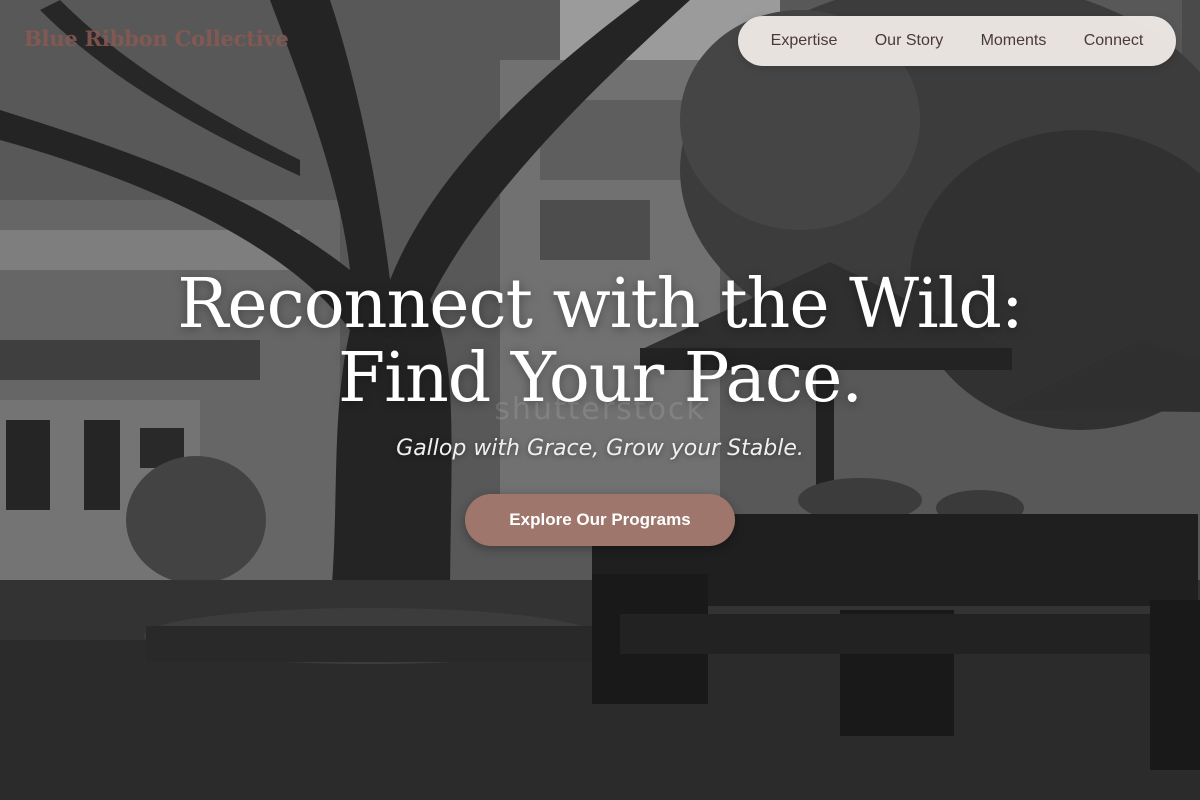  I want to click on explore-programs-button: Explore Our Programs, so click(600, 520).